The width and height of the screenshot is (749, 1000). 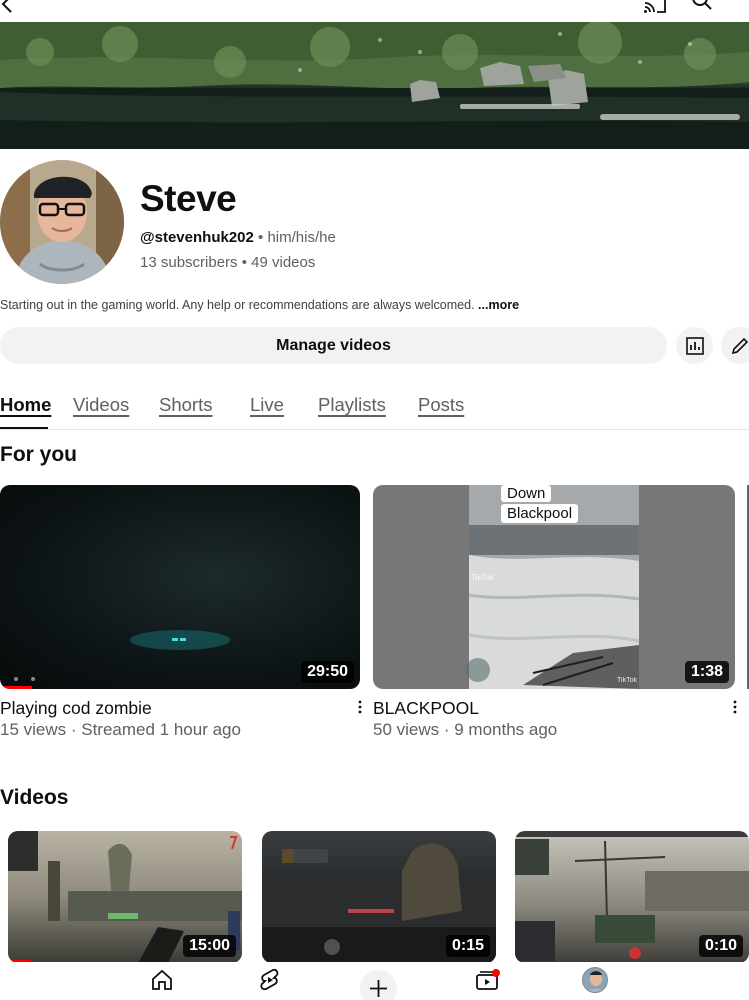 What do you see at coordinates (488, 980) in the screenshot?
I see `subscriptions-icon` at bounding box center [488, 980].